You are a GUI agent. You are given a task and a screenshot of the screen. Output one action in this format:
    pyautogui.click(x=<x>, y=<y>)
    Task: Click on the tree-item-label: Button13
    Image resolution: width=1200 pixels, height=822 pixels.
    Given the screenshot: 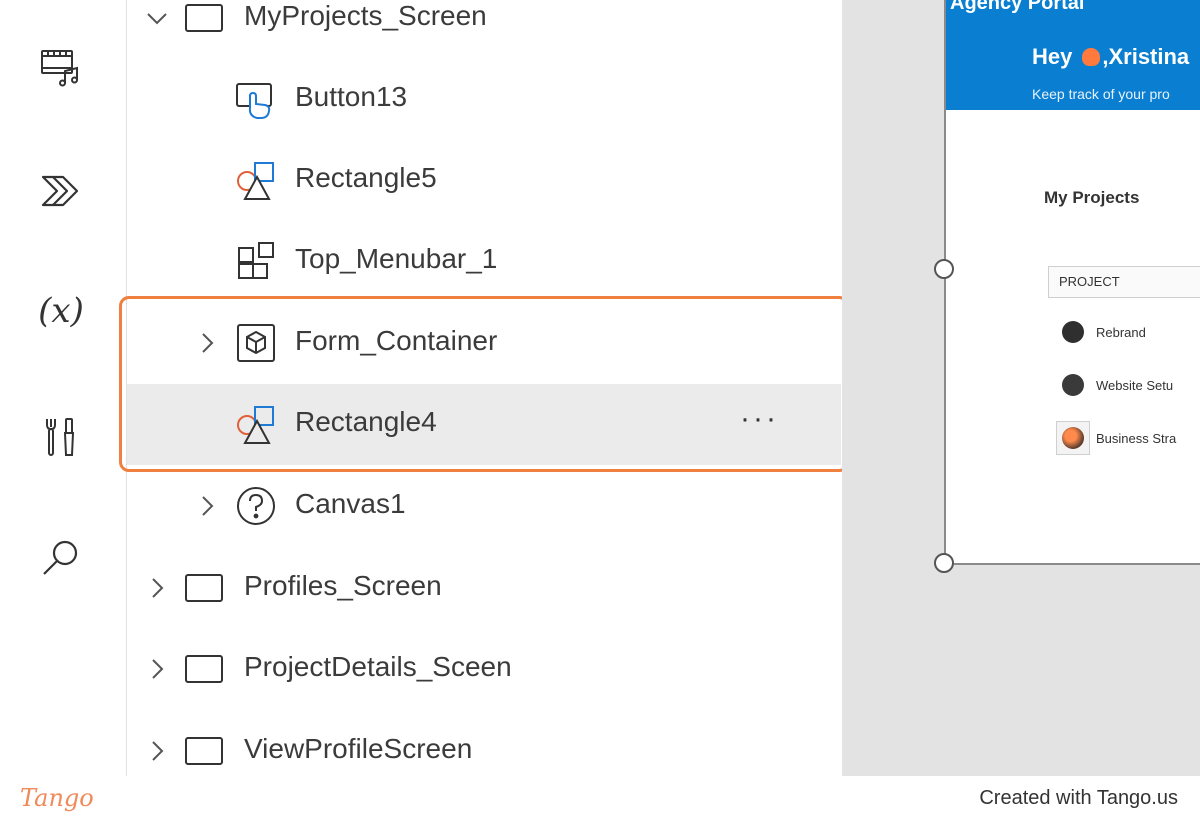 What is the action you would take?
    pyautogui.click(x=351, y=96)
    